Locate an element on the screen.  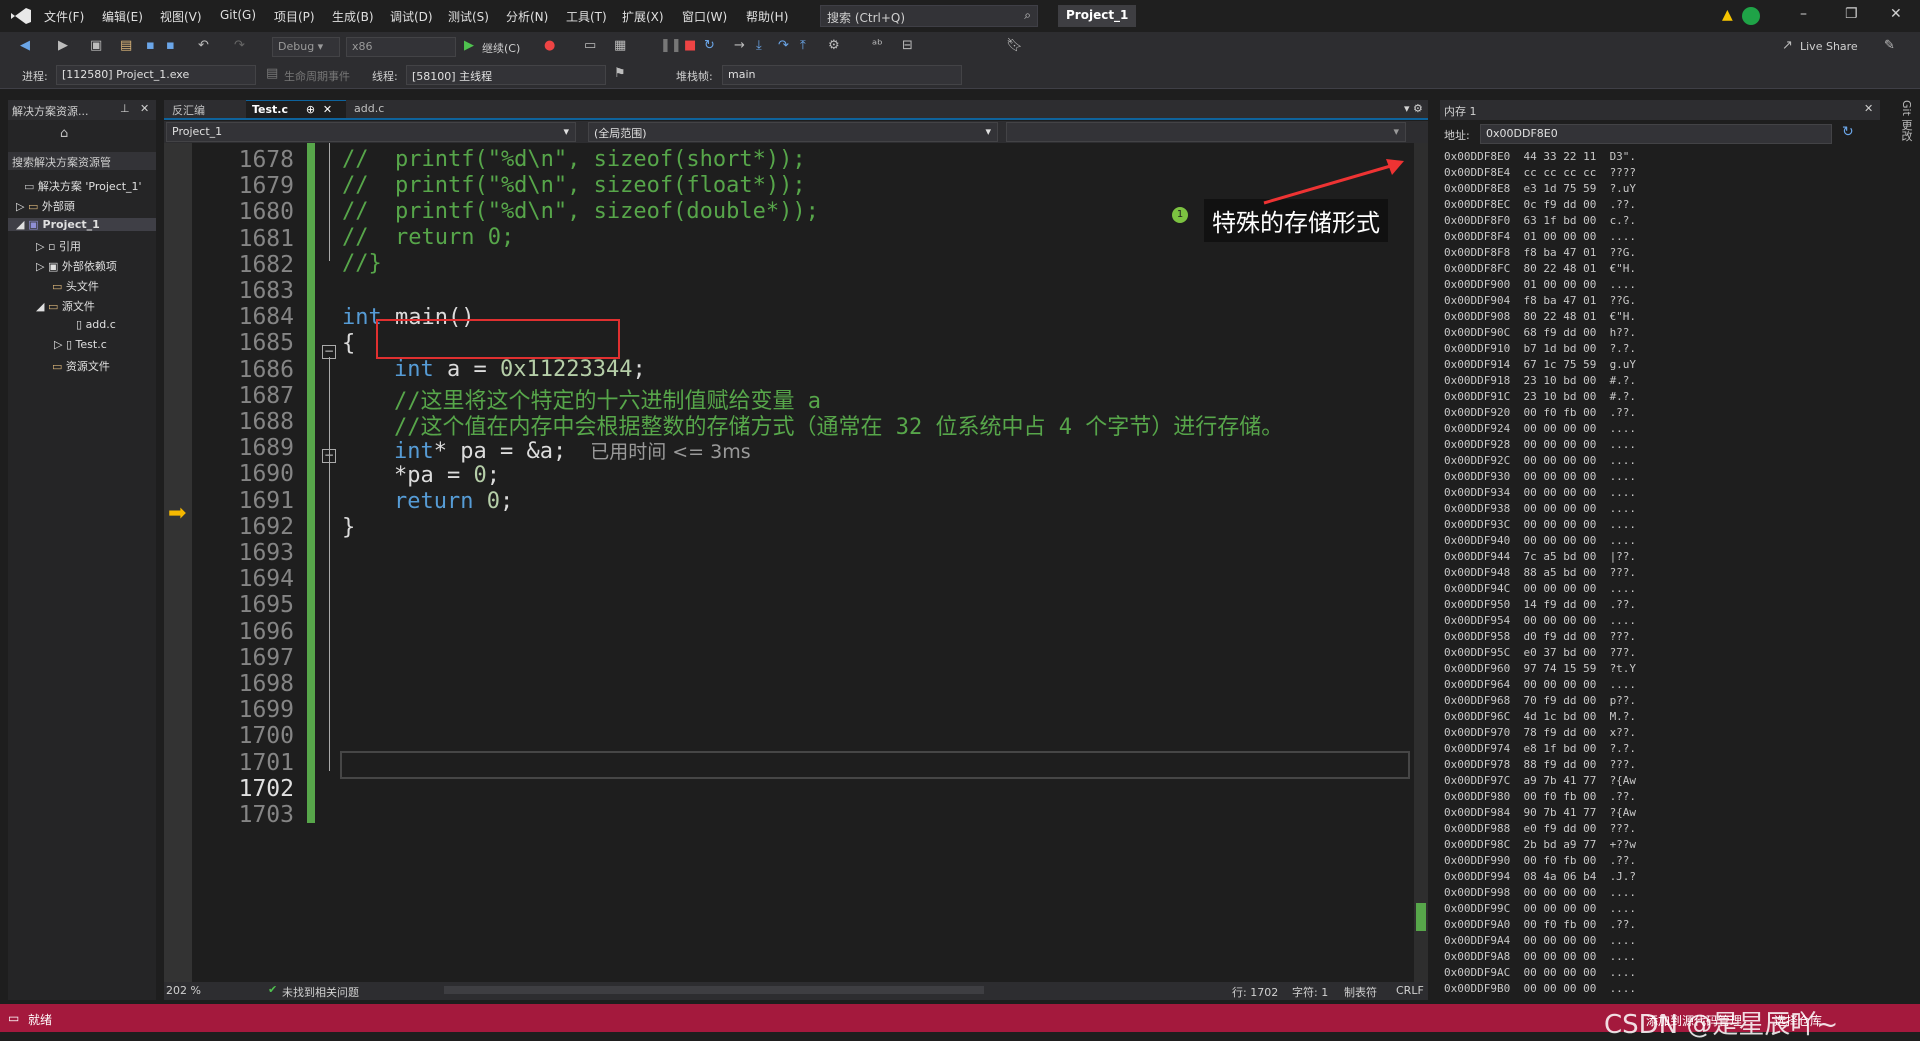
tab-overflow-icon: ▾ ⚙ is located at coordinates (1413, 108).